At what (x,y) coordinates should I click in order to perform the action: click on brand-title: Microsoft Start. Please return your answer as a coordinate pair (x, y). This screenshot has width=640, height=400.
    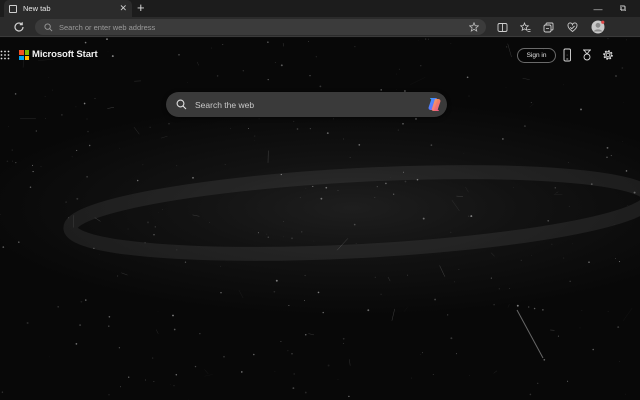
    Looking at the image, I should click on (65, 54).